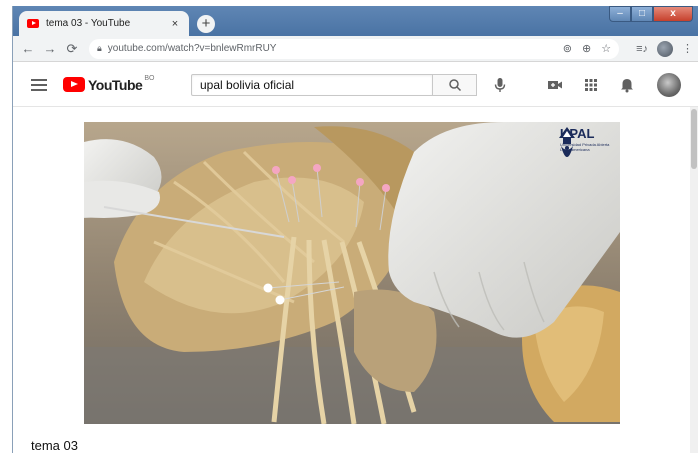  I want to click on menu-icon: ⋮, so click(687, 48).